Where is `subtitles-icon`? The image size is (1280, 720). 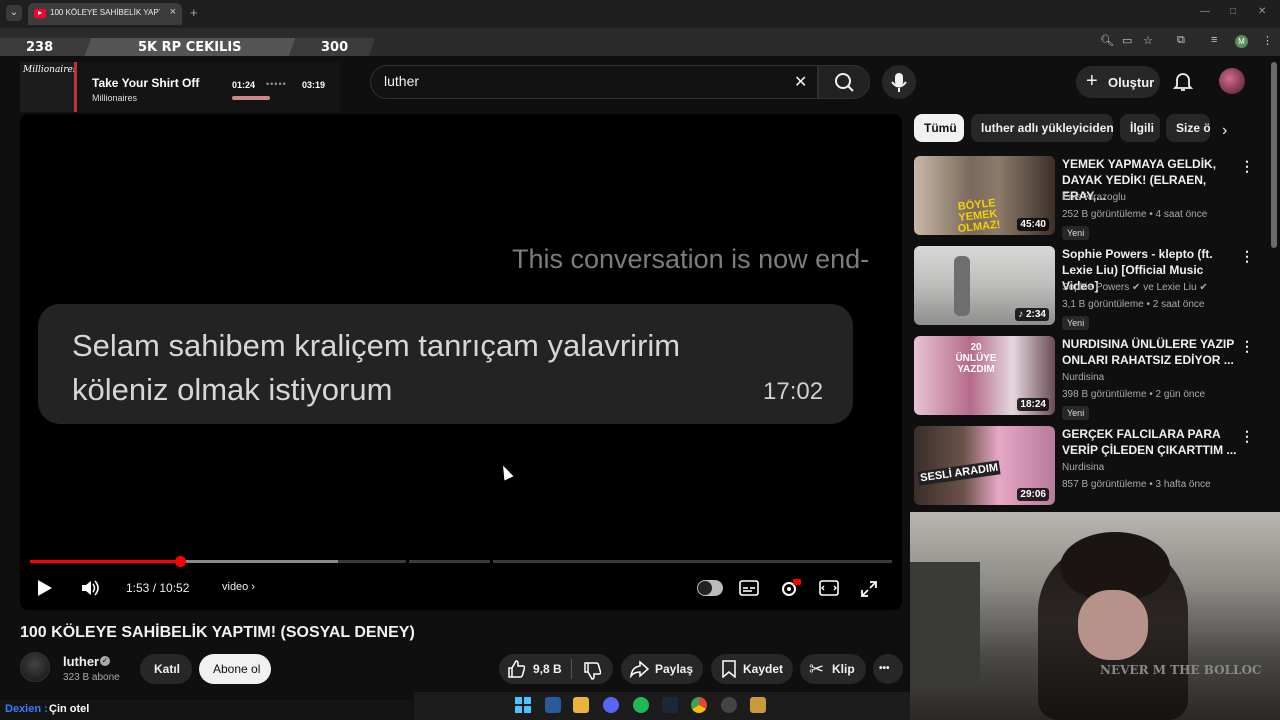 subtitles-icon is located at coordinates (749, 588).